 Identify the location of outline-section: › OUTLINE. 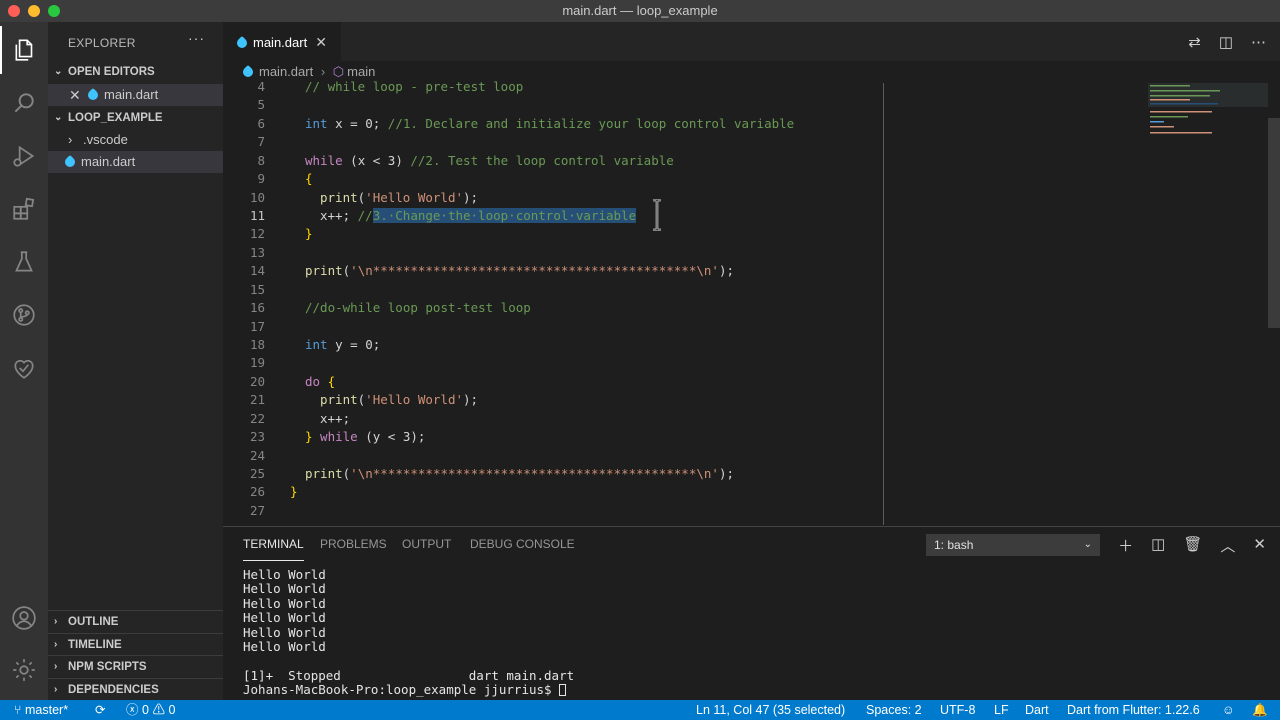
(135, 621).